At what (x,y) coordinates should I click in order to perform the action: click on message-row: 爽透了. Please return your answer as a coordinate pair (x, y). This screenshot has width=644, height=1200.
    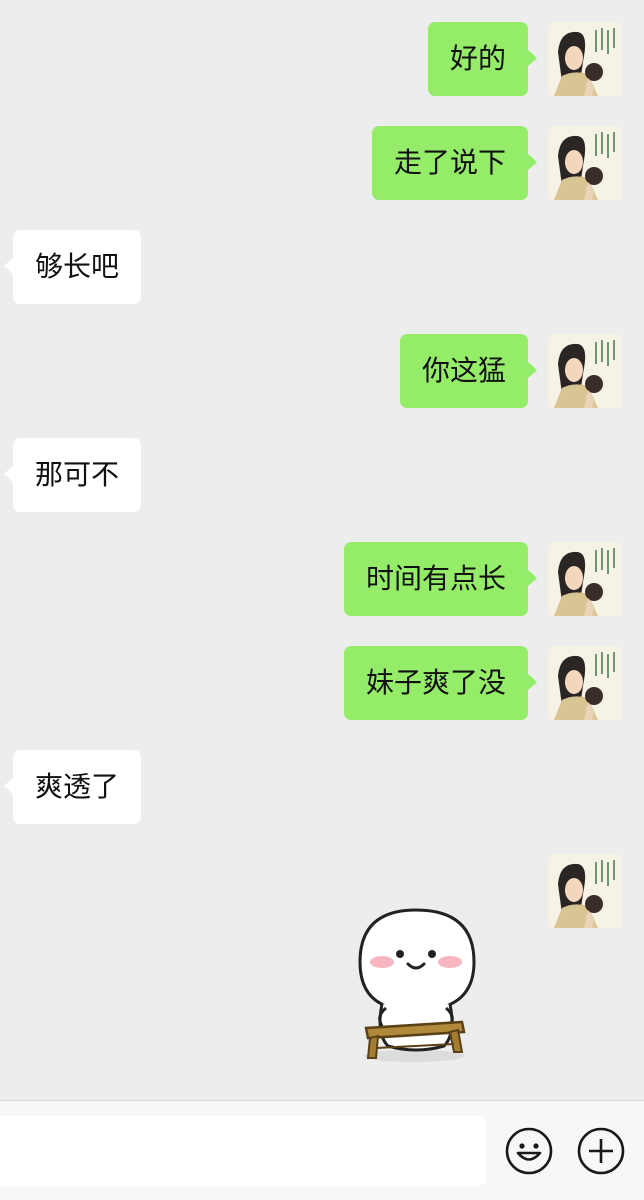
    Looking at the image, I should click on (322, 787).